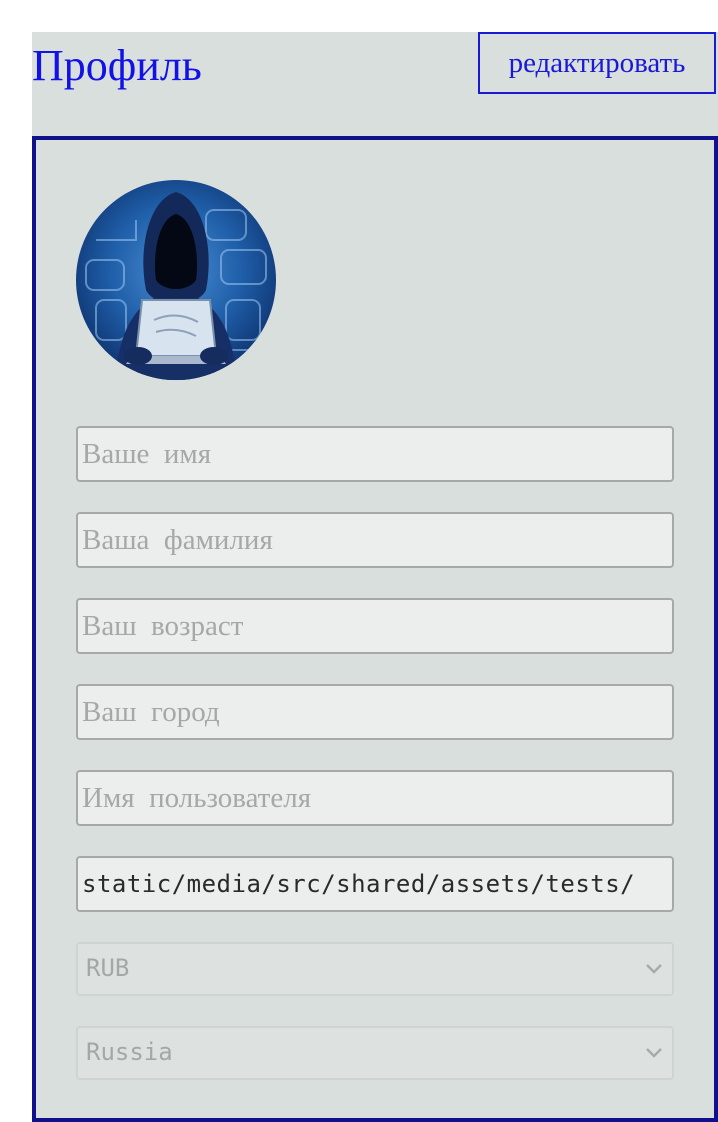 This screenshot has height=1122, width=718. What do you see at coordinates (375, 1053) in the screenshot?
I see `country-select: Russia` at bounding box center [375, 1053].